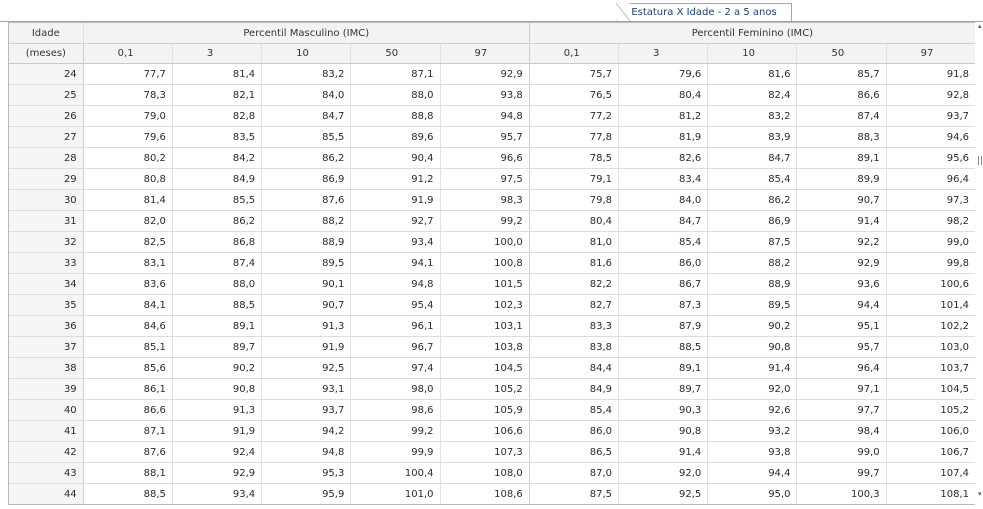 The width and height of the screenshot is (983, 509). What do you see at coordinates (485, 493) in the screenshot?
I see `male-value-cell: 108,6` at bounding box center [485, 493].